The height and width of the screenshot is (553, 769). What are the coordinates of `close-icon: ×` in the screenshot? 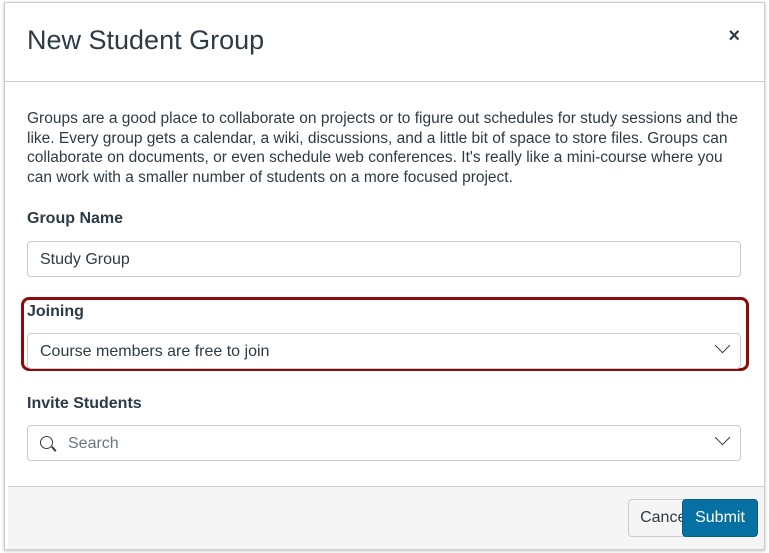 It's located at (734, 36).